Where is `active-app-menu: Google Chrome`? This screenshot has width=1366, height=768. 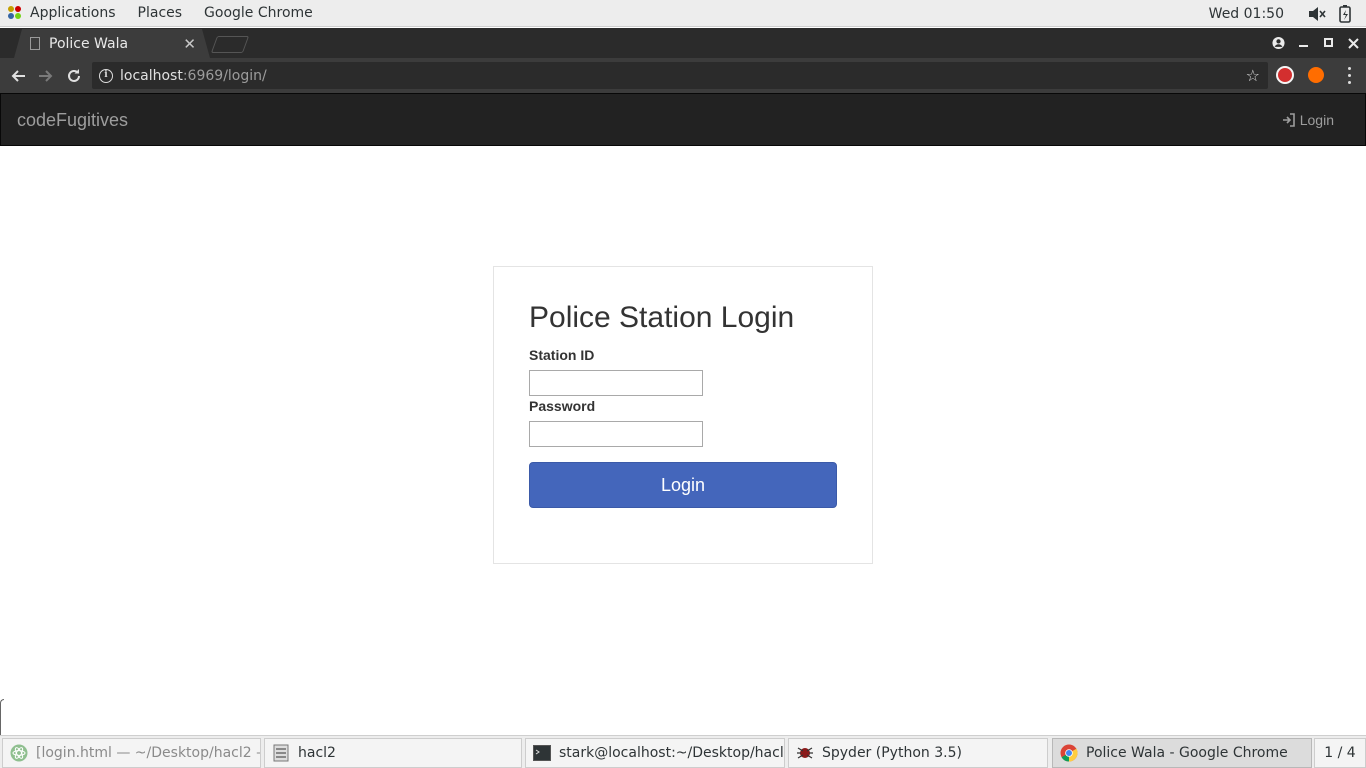 active-app-menu: Google Chrome is located at coordinates (258, 13).